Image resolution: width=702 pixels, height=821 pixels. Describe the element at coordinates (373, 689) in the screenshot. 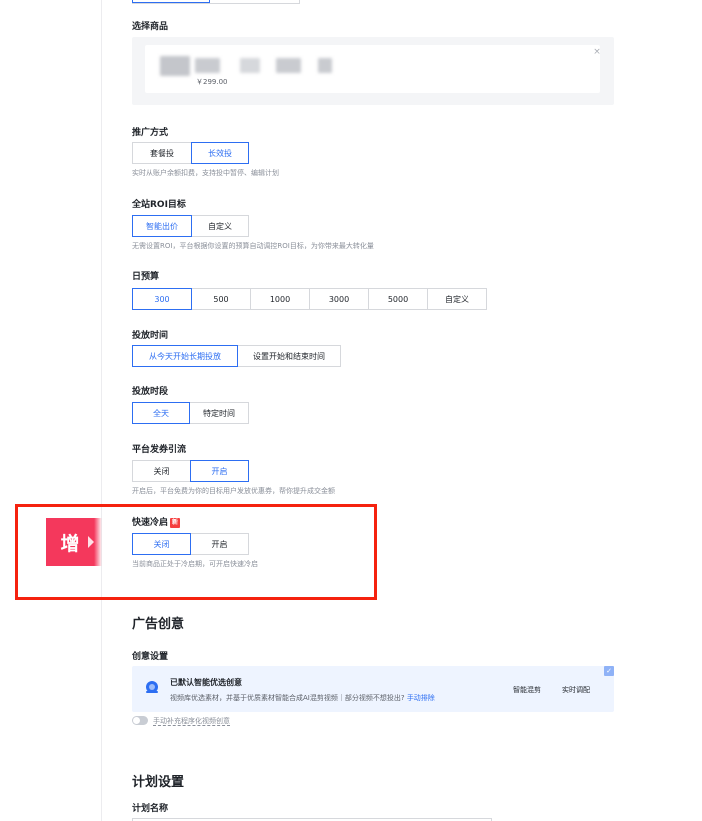

I see `creative-card` at that location.